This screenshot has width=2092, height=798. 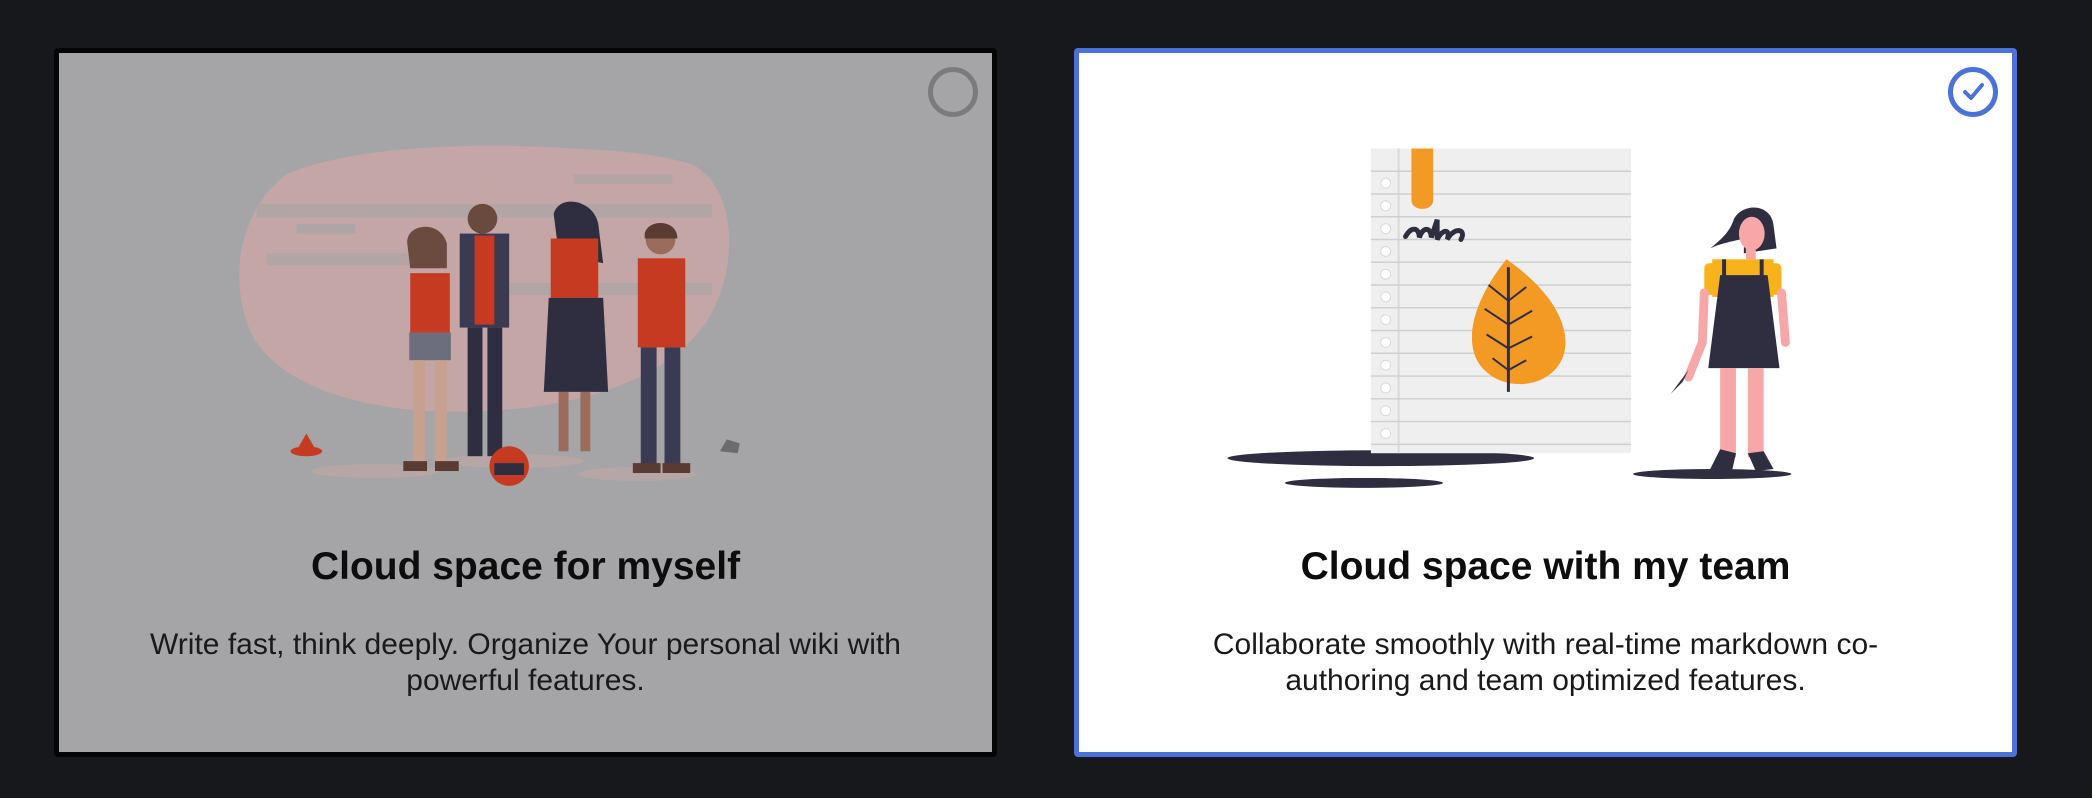 What do you see at coordinates (1545, 566) in the screenshot?
I see `card-title: Cloud space with my team` at bounding box center [1545, 566].